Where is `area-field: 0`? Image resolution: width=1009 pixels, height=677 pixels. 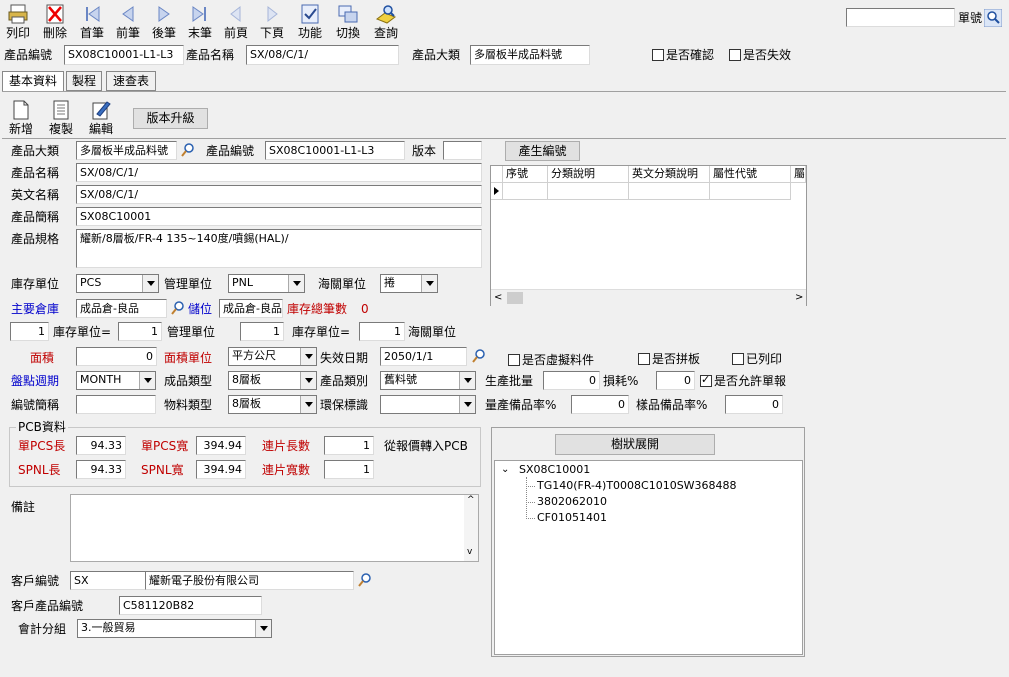
area-field: 0 is located at coordinates (116, 356).